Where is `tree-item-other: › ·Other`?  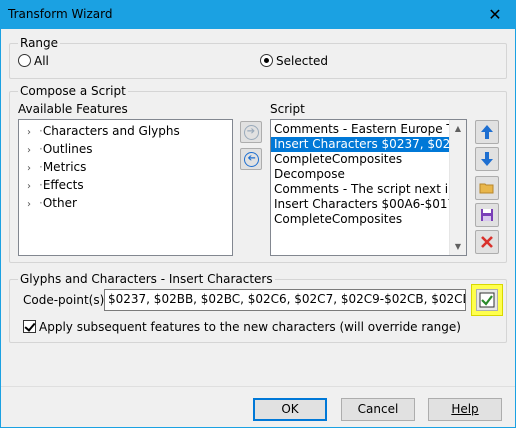 tree-item-other: › ·Other is located at coordinates (125, 203).